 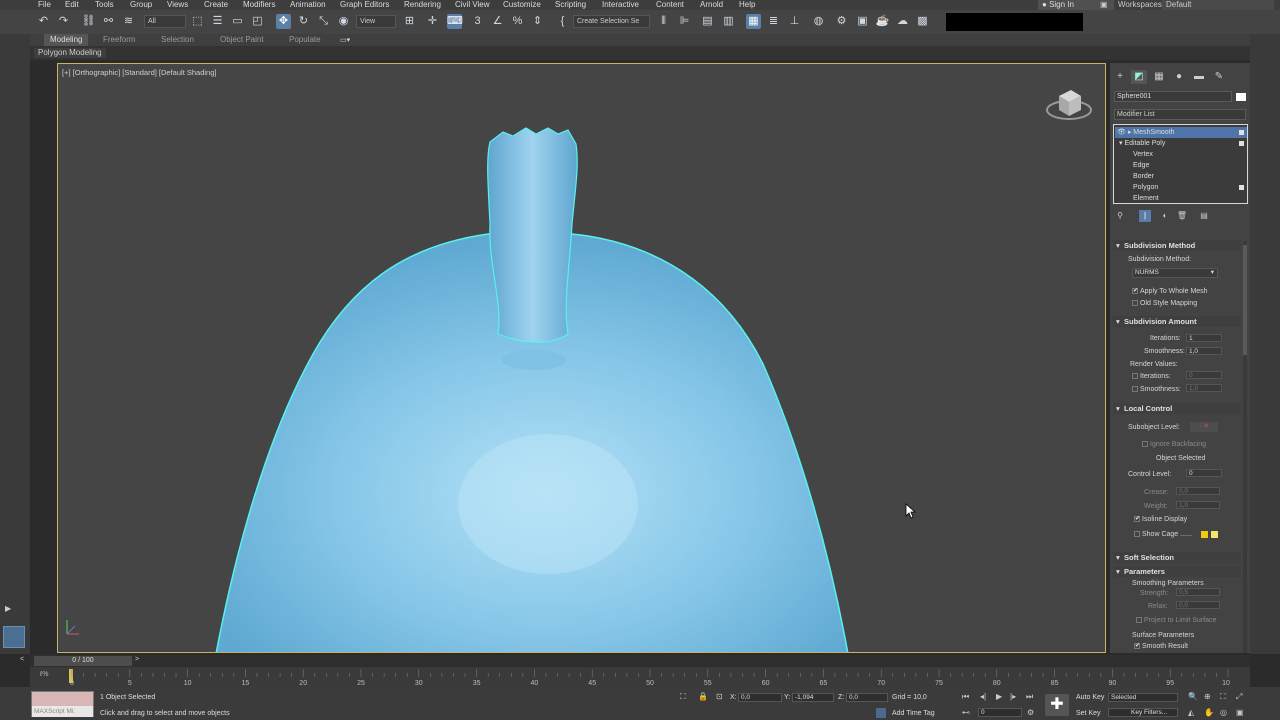 What do you see at coordinates (1181, 132) in the screenshot?
I see `stack-item-meshsmooth: 👁 ▸ MeshSmooth` at bounding box center [1181, 132].